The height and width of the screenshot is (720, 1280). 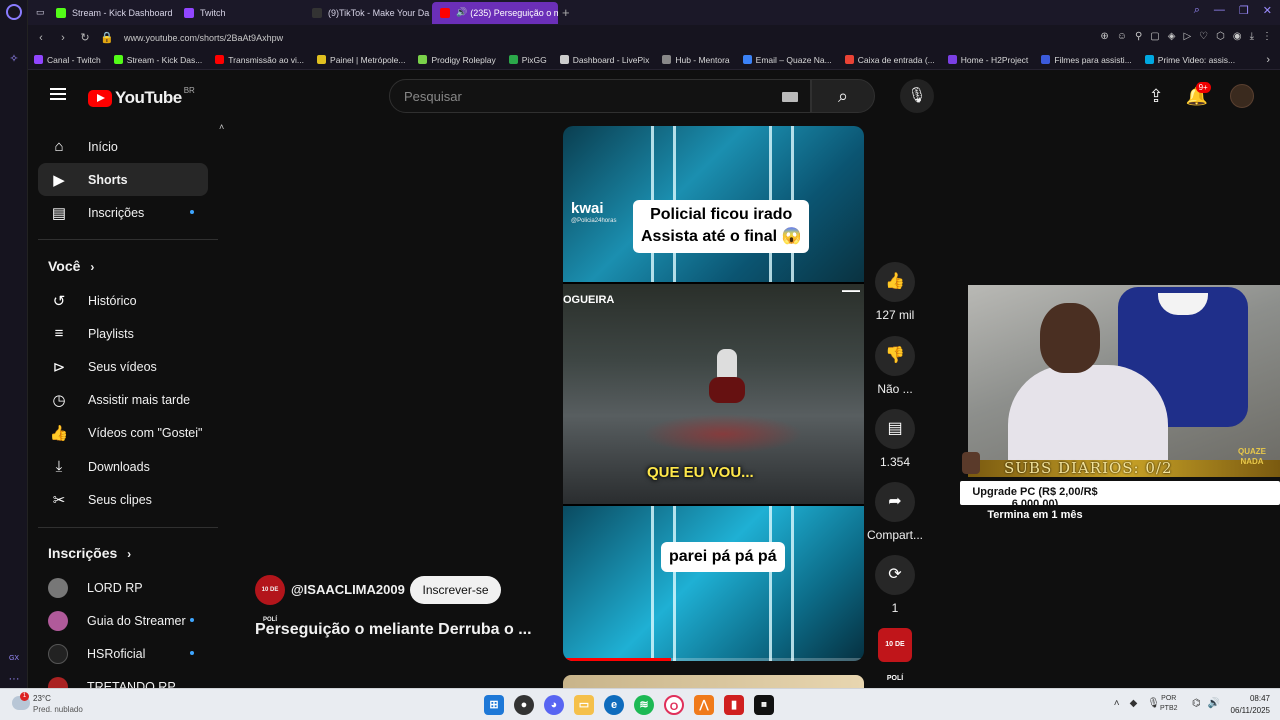 What do you see at coordinates (566, 12) in the screenshot?
I see `new-tab-button: +` at bounding box center [566, 12].